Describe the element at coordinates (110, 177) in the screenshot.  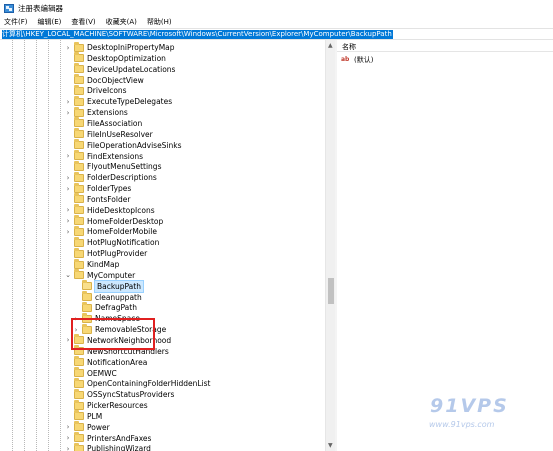
I see `tree-item: › FolderDescriptions` at that location.